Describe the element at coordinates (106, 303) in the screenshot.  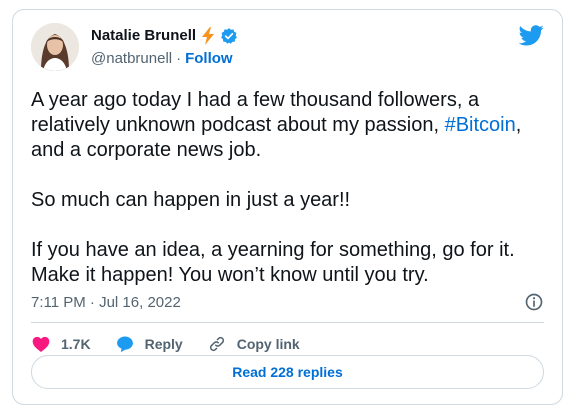
I see `tweet-timestamp: 7:11 PM · Jul 16, 2022` at that location.